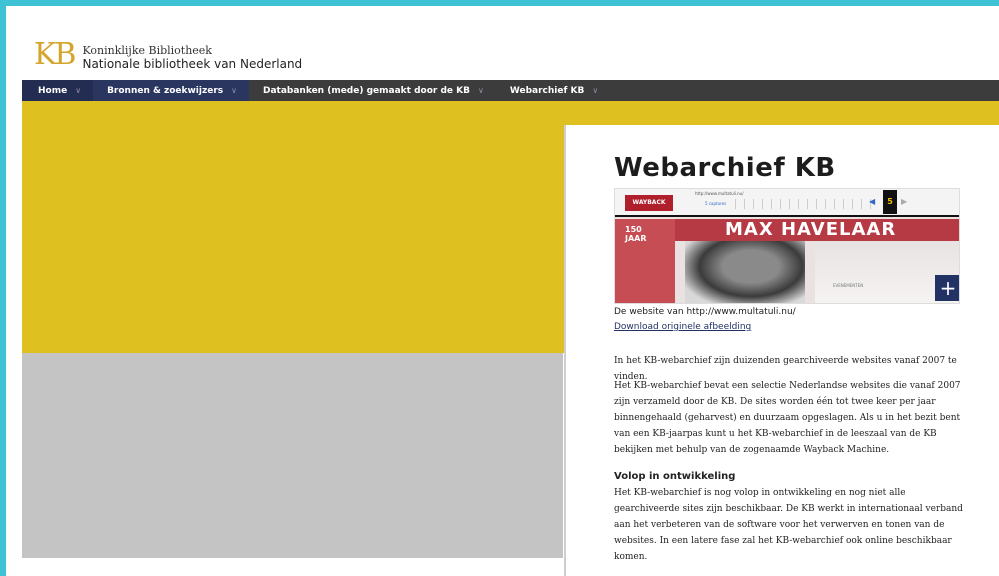 The height and width of the screenshot is (576, 999). Describe the element at coordinates (636, 238) in the screenshot. I see `badge-line2: JAAR` at that location.